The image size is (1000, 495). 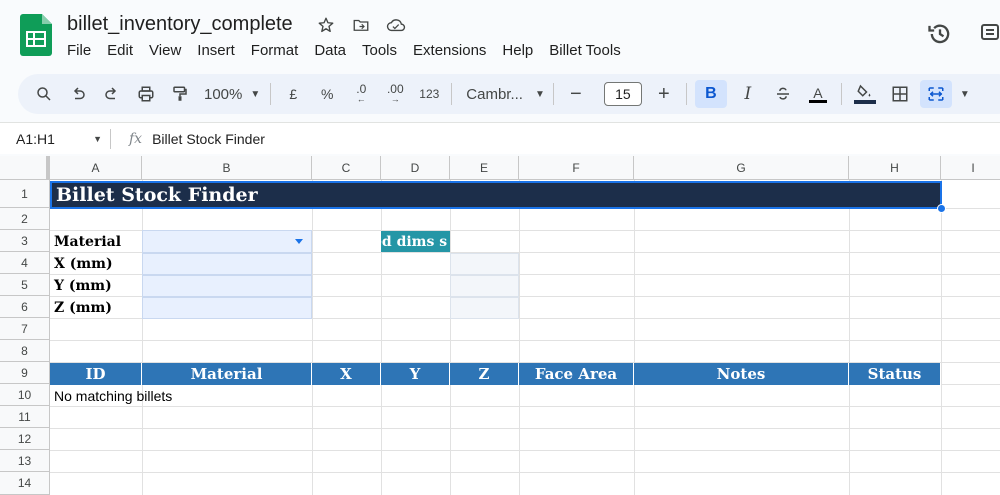 What do you see at coordinates (484, 168) in the screenshot?
I see `column-header-e: E` at bounding box center [484, 168].